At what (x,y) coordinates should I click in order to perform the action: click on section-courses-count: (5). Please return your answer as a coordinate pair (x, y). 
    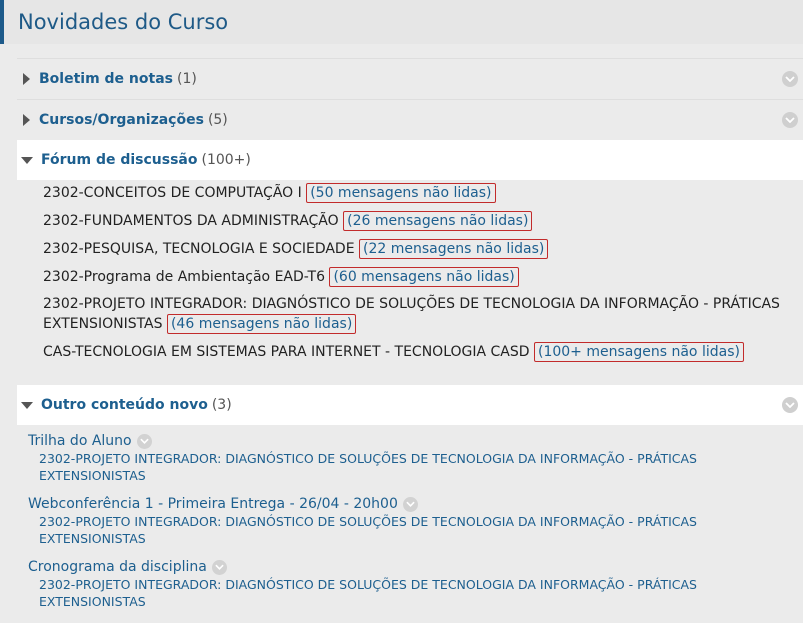
    Looking at the image, I should click on (217, 120).